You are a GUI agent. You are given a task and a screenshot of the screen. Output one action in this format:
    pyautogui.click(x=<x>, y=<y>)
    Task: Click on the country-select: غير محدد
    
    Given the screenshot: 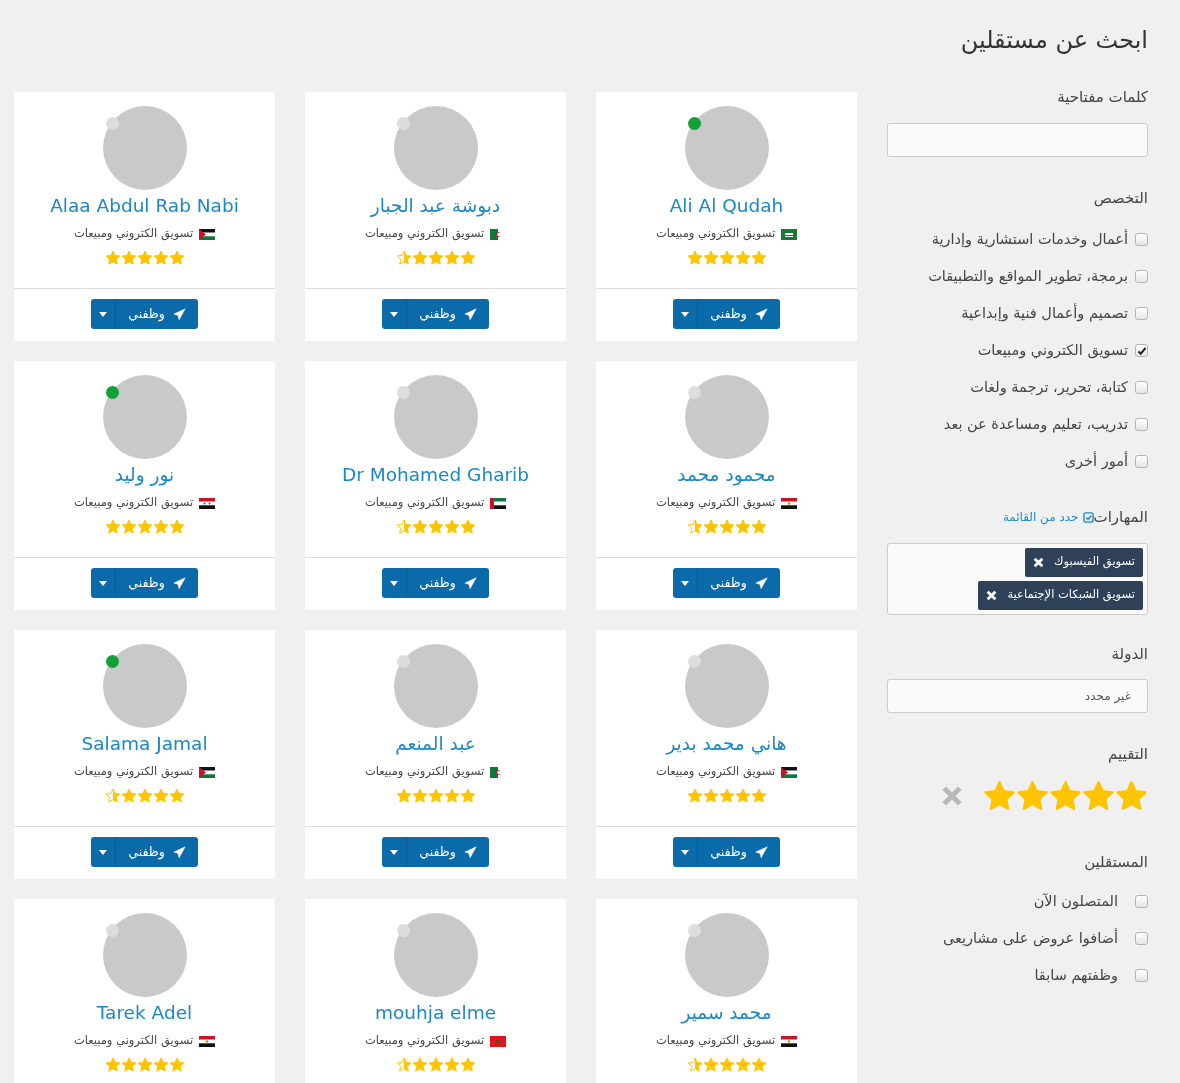 What is the action you would take?
    pyautogui.click(x=1017, y=696)
    